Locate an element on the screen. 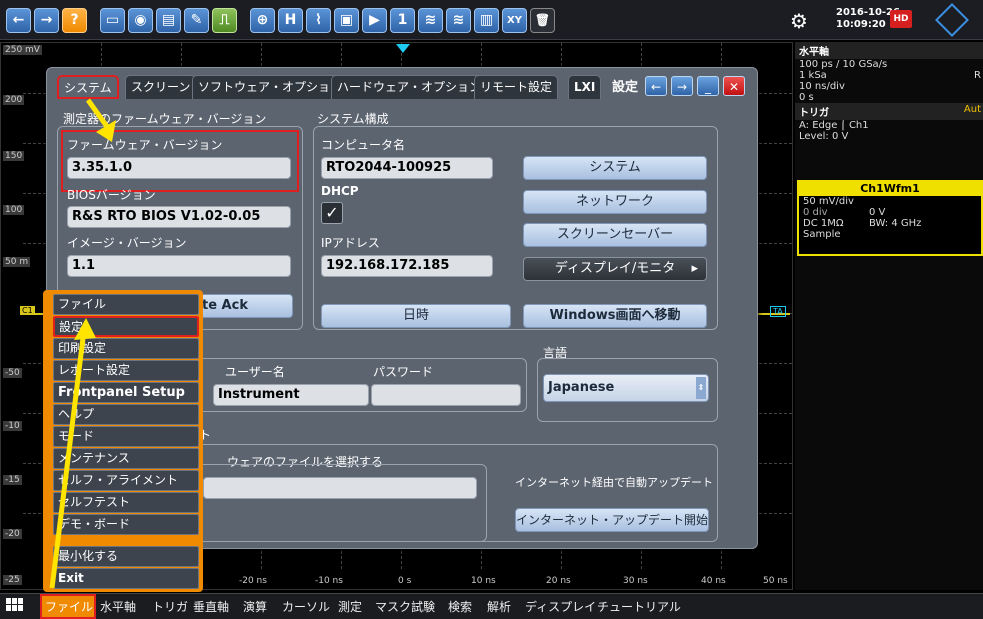 The image size is (983, 619). bottom-item-trigger: トリガ is located at coordinates (170, 606).